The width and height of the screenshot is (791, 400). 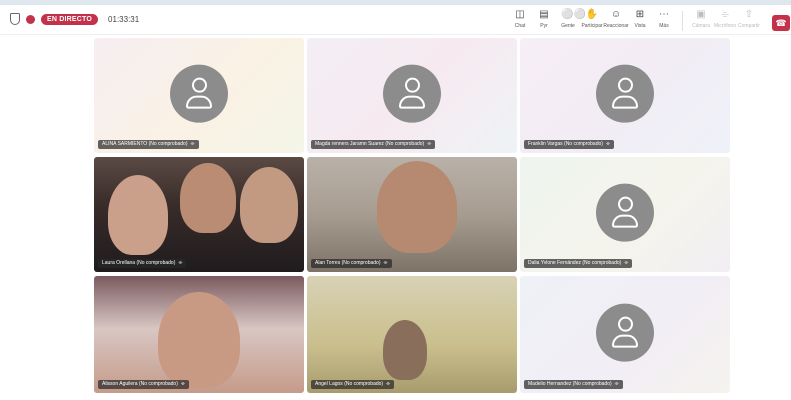 What do you see at coordinates (70, 19) in the screenshot?
I see `live-badge: EN DIRECTO` at bounding box center [70, 19].